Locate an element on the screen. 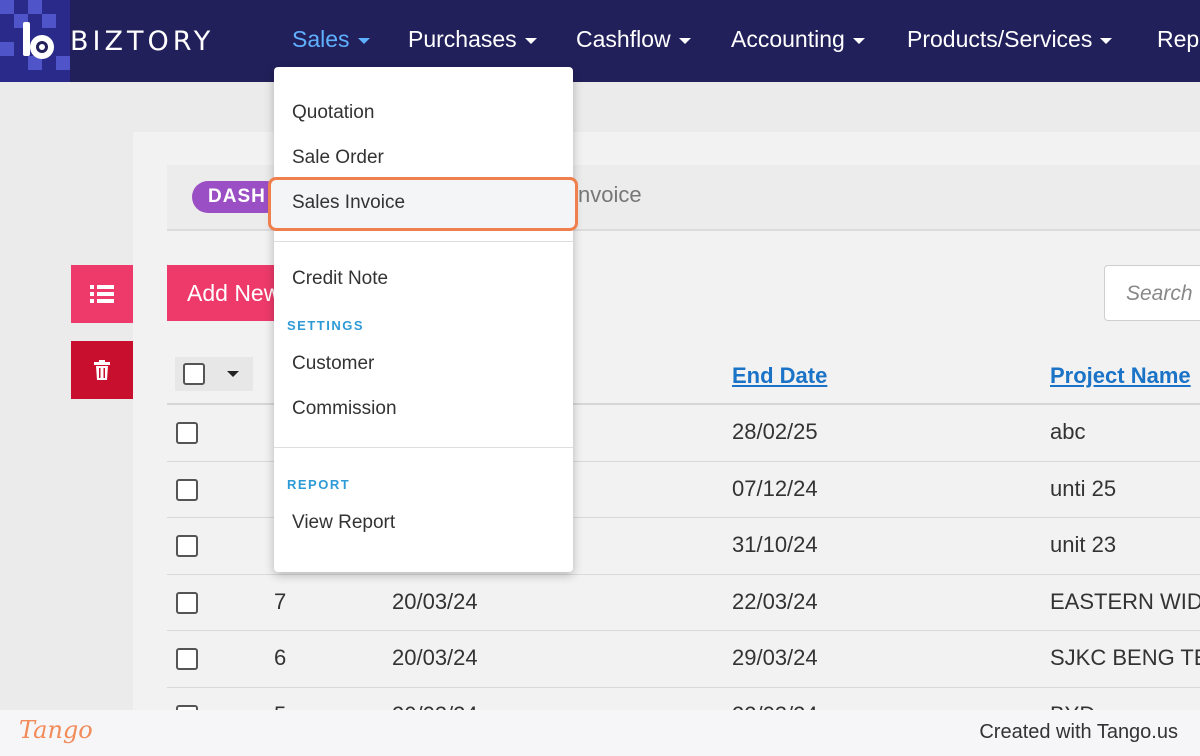 The image size is (1200, 756). menu-item-commission: Commission is located at coordinates (344, 409).